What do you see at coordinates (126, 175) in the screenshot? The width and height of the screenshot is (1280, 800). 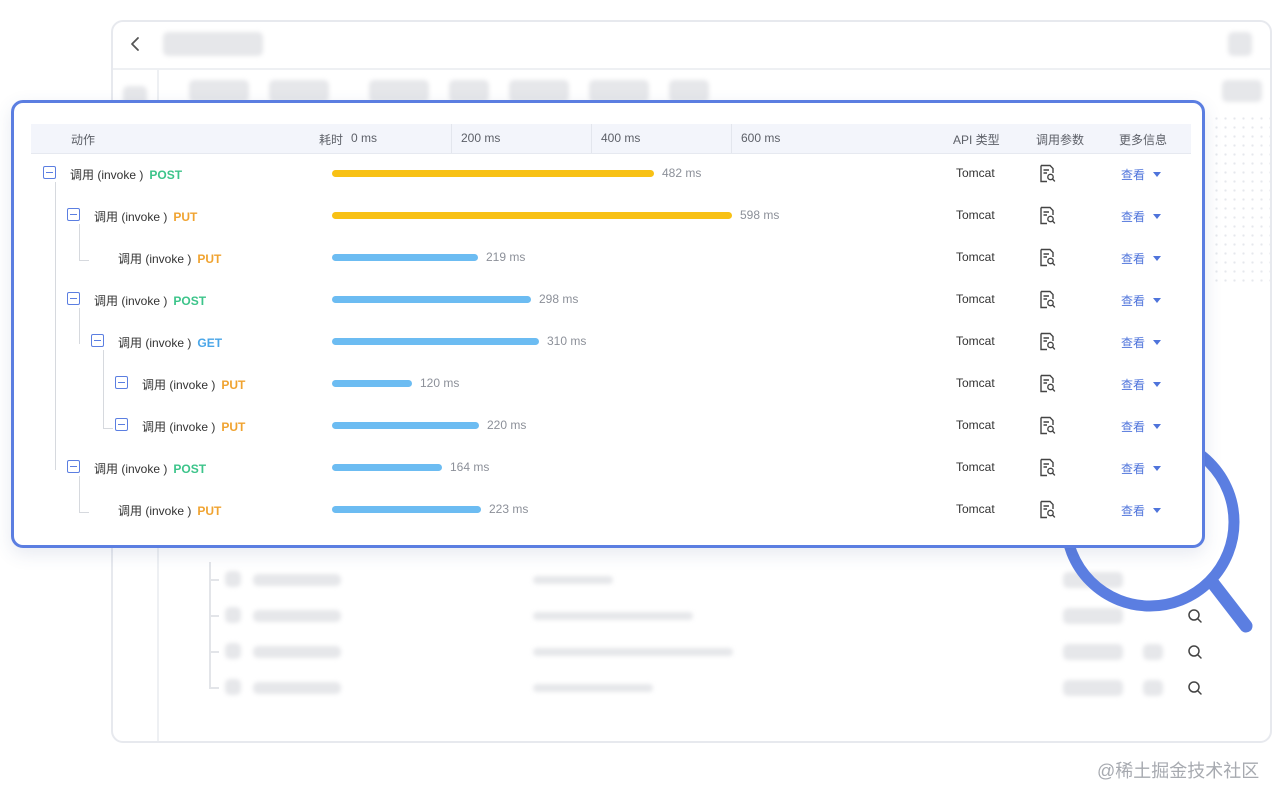 I see `action-label: 调用 (invoke ) POST` at bounding box center [126, 175].